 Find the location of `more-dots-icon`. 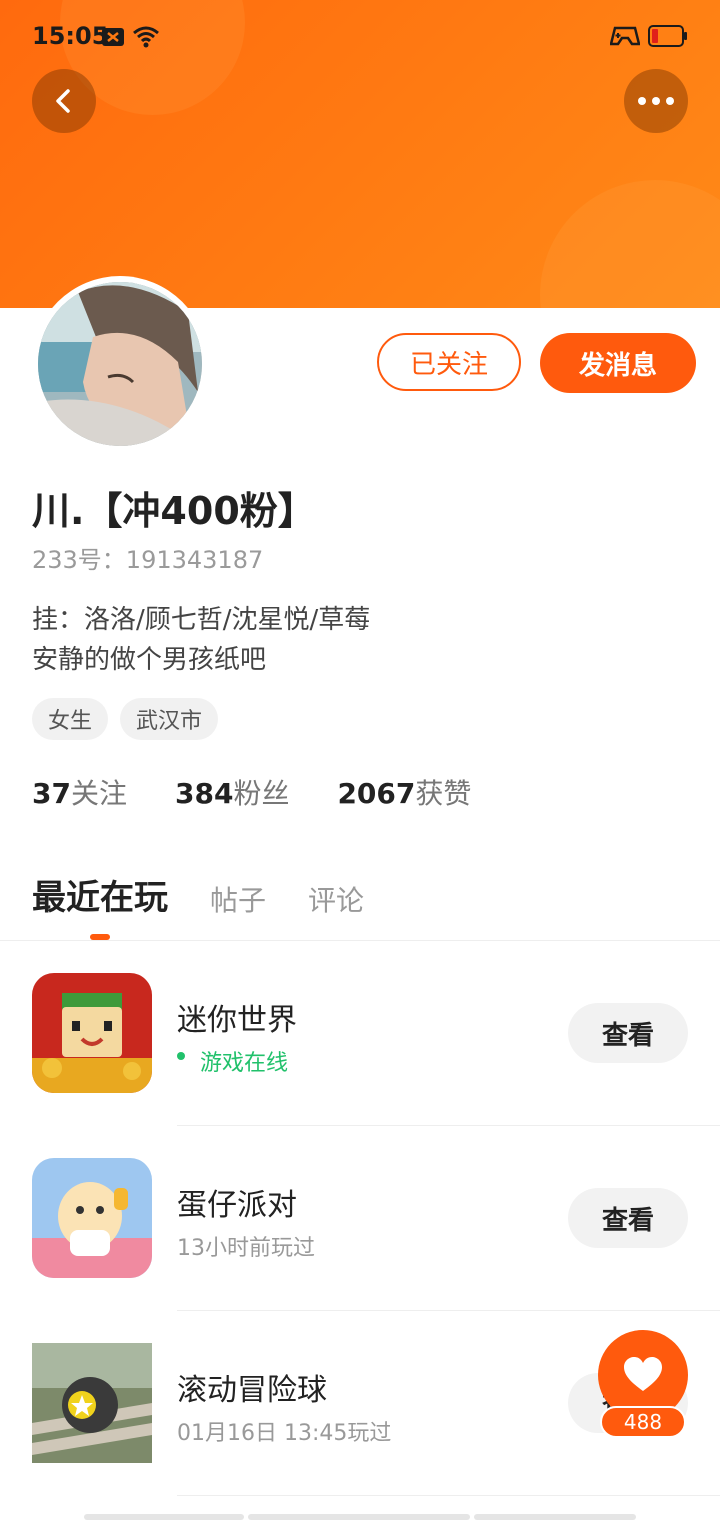

more-dots-icon is located at coordinates (656, 101).